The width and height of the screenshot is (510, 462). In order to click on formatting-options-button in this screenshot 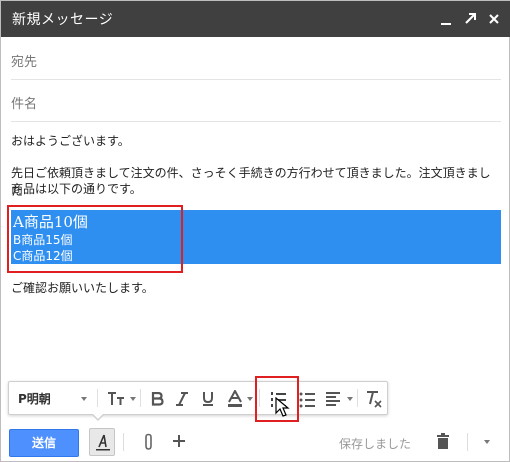, I will do `click(102, 442)`.